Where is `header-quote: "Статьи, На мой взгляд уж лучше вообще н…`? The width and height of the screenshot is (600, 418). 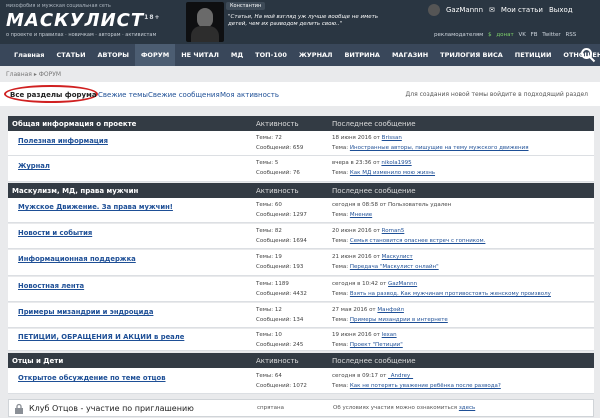 header-quote: "Статьи, На мой взгляд уж лучше вообще н… is located at coordinates (303, 20).